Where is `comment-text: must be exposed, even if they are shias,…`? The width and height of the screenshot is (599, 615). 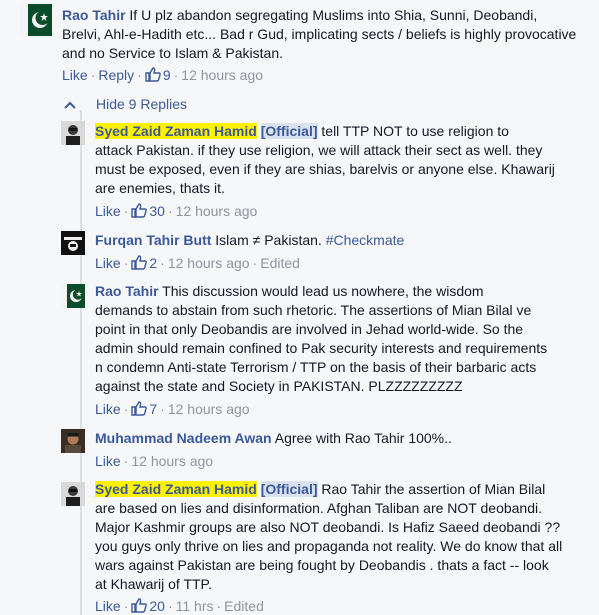
comment-text: must be exposed, even if they are shias,… is located at coordinates (325, 169).